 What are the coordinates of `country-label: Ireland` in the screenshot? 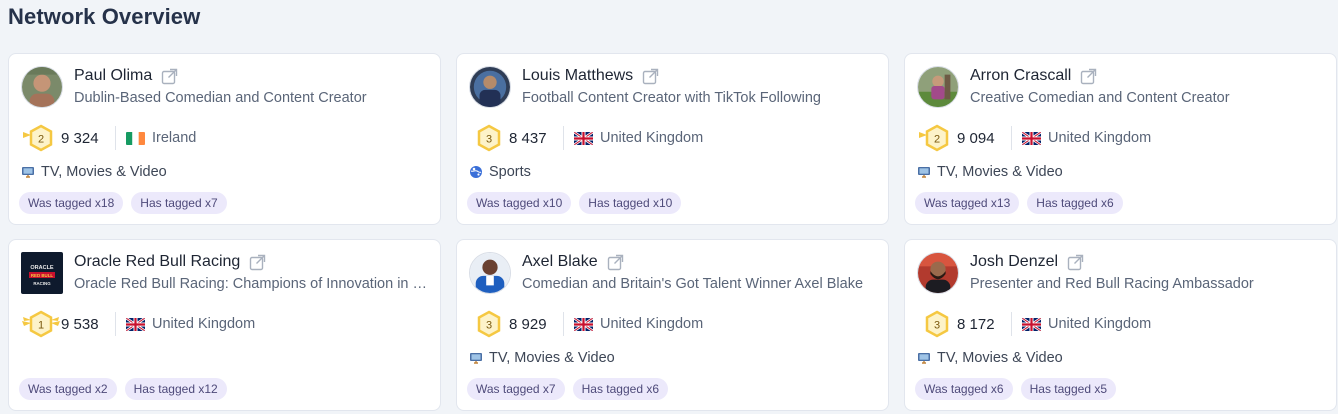 It's located at (174, 138).